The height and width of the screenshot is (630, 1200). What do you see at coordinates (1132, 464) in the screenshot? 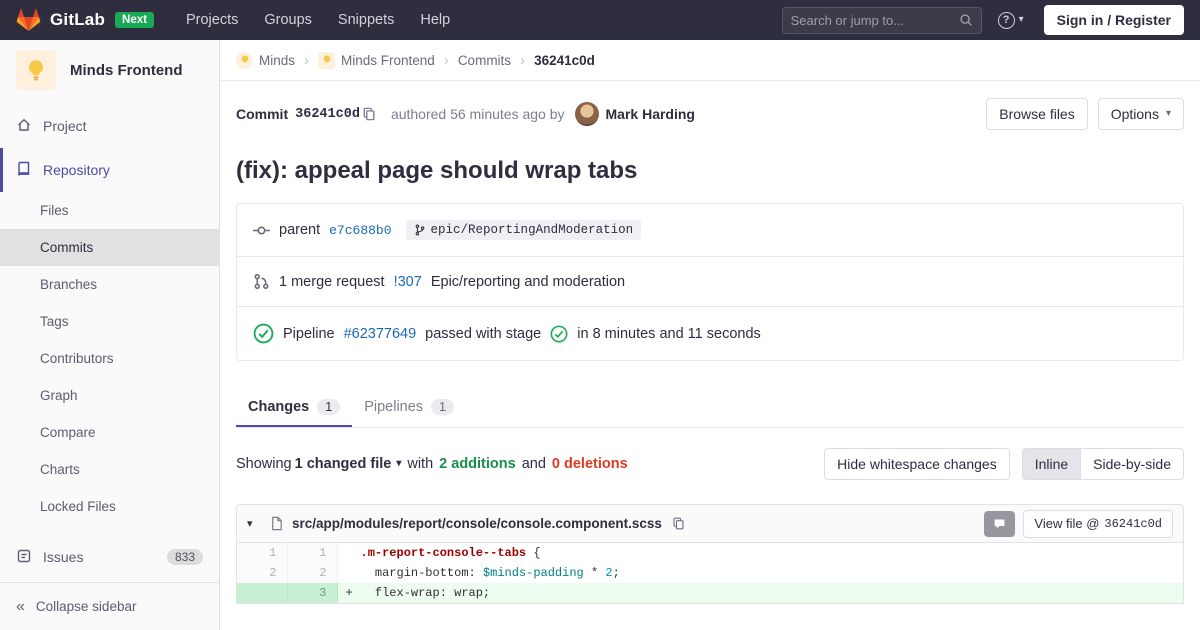
I see `side-by-side-view-button: Side-by-side` at bounding box center [1132, 464].